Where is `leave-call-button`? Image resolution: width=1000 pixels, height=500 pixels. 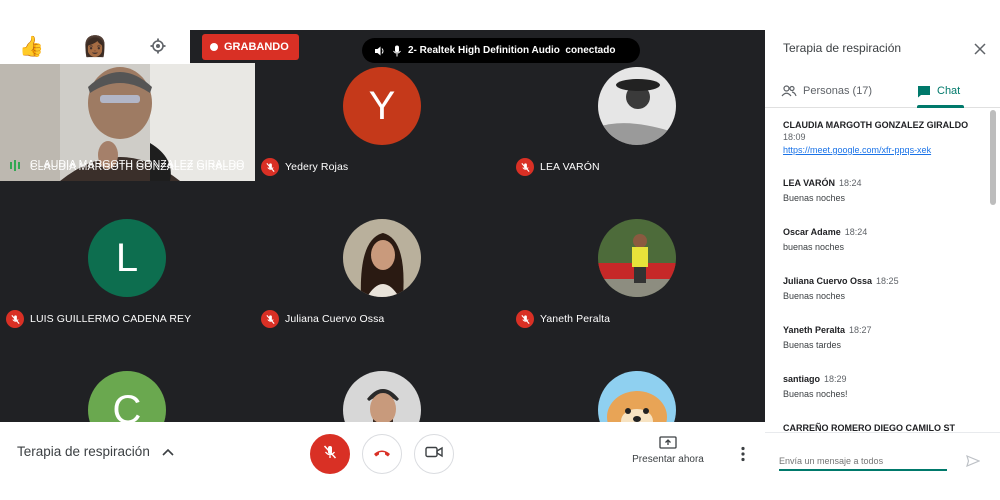 leave-call-button is located at coordinates (382, 454).